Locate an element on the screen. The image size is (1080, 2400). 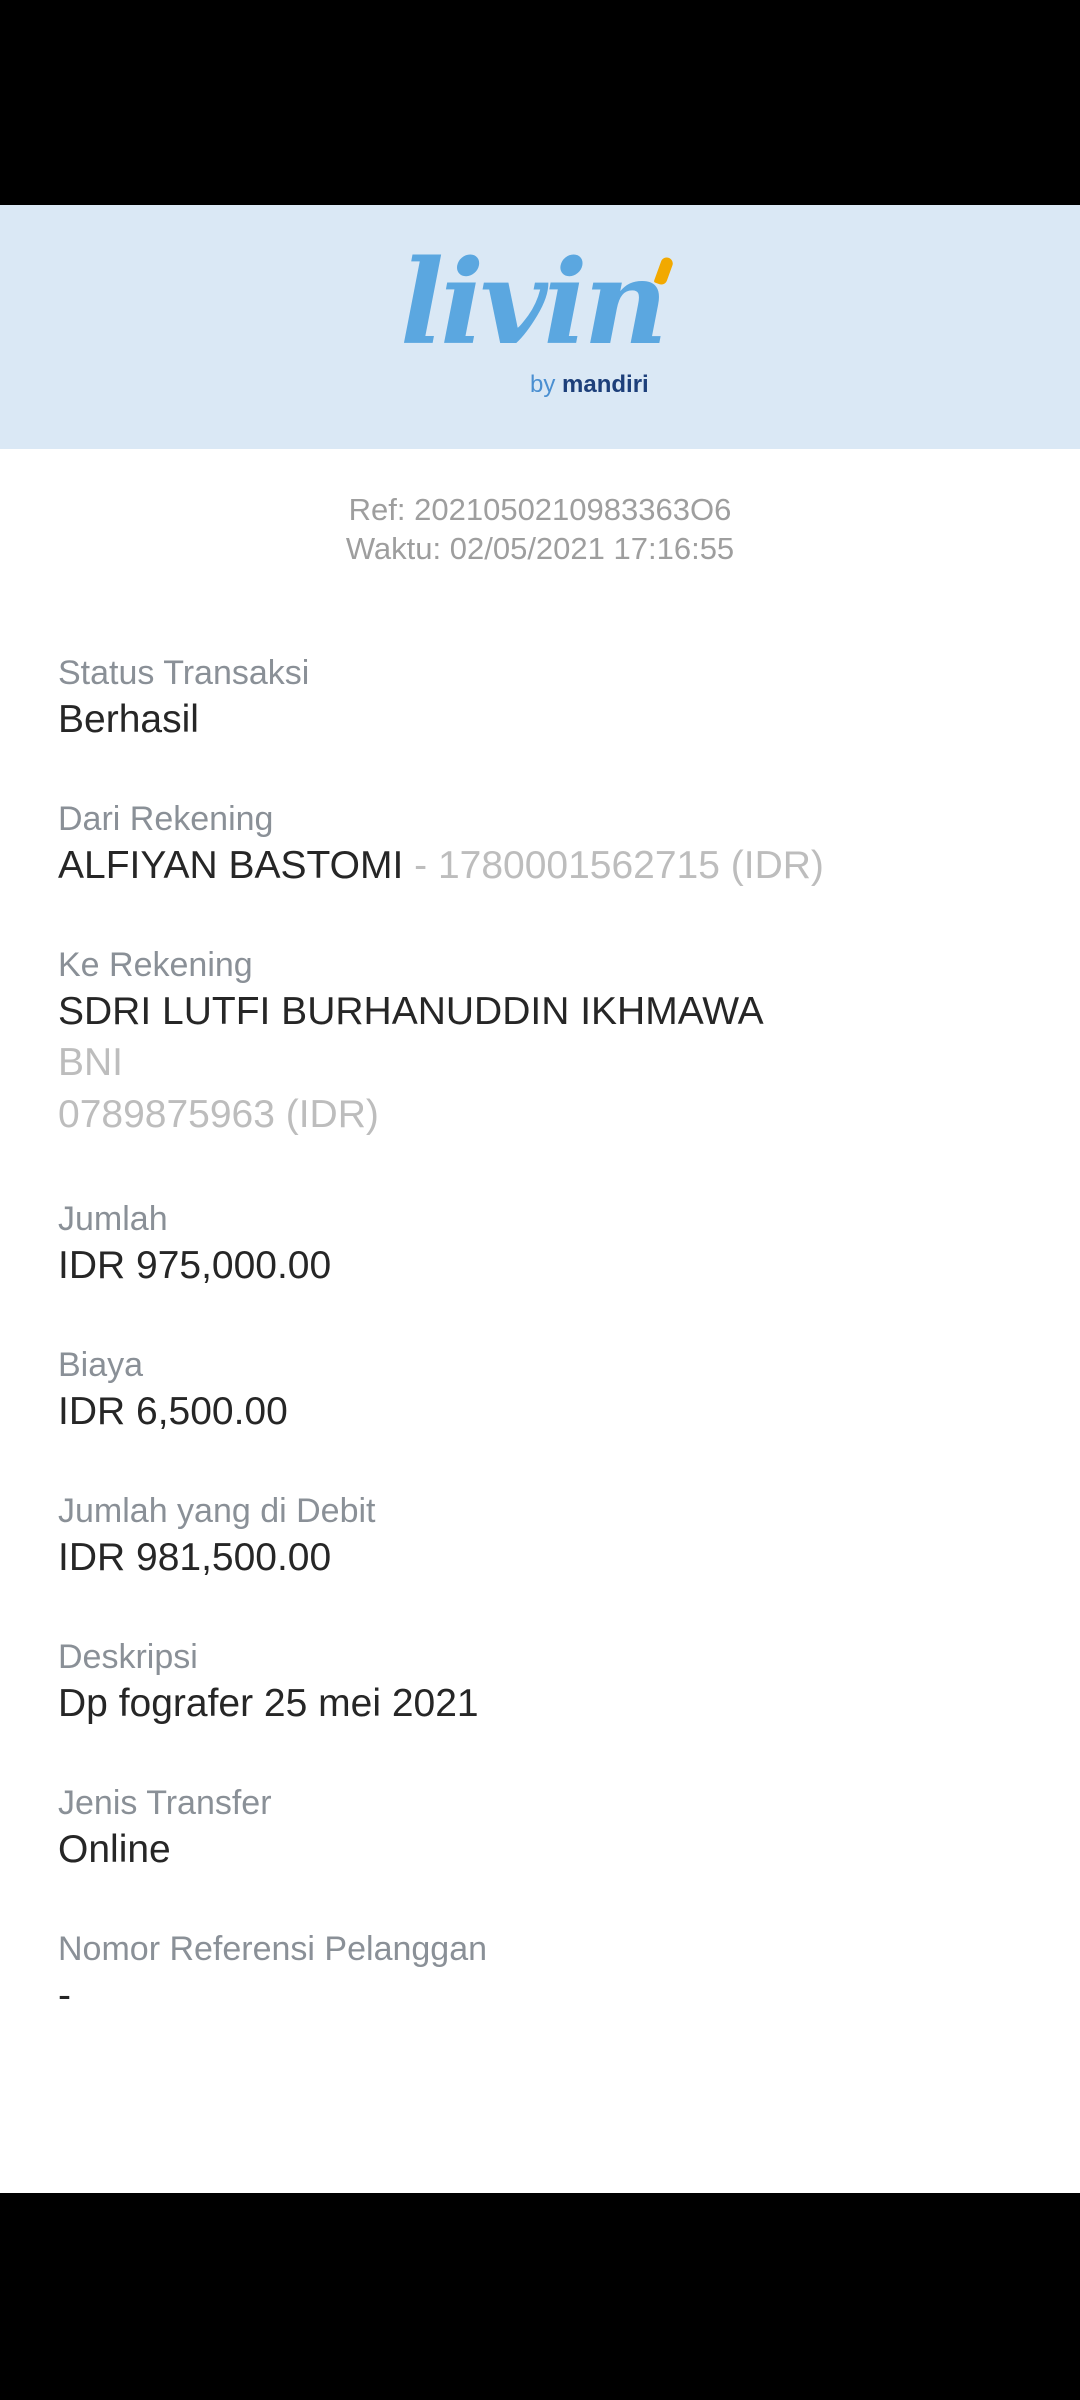
logo-byline: by mandiri is located at coordinates (589, 385).